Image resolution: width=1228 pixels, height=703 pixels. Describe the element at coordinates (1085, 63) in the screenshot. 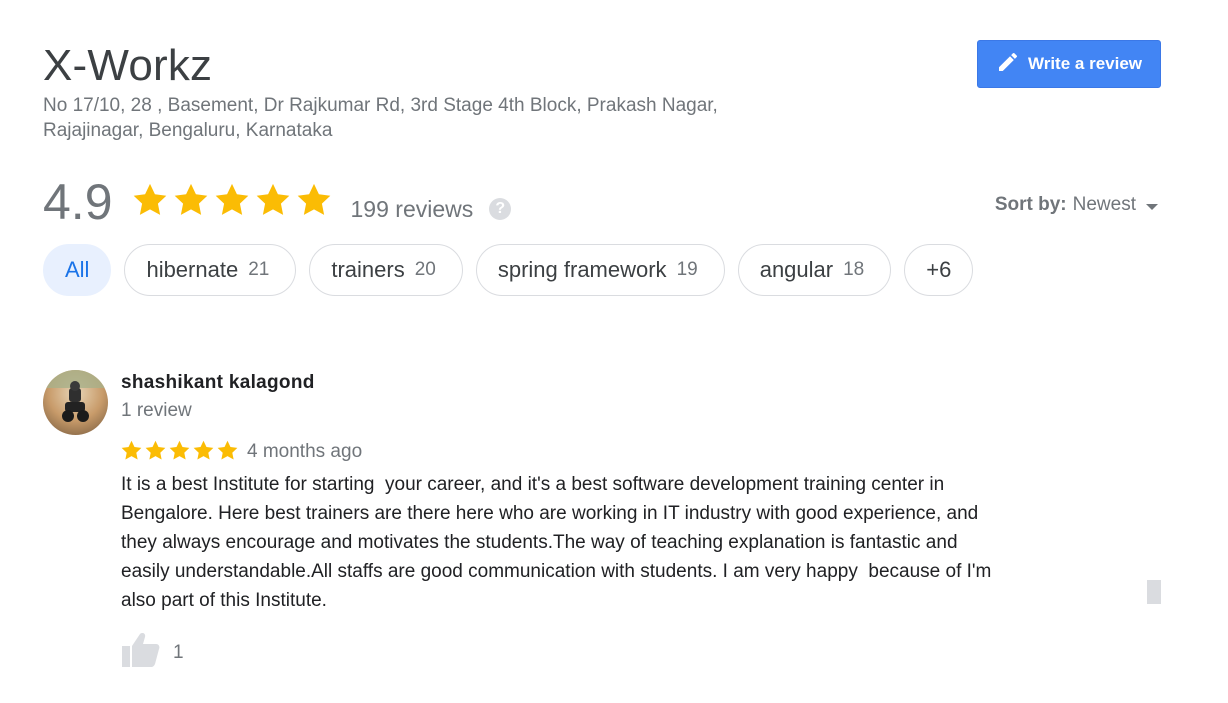

I see `write-review-label: Write a review` at that location.